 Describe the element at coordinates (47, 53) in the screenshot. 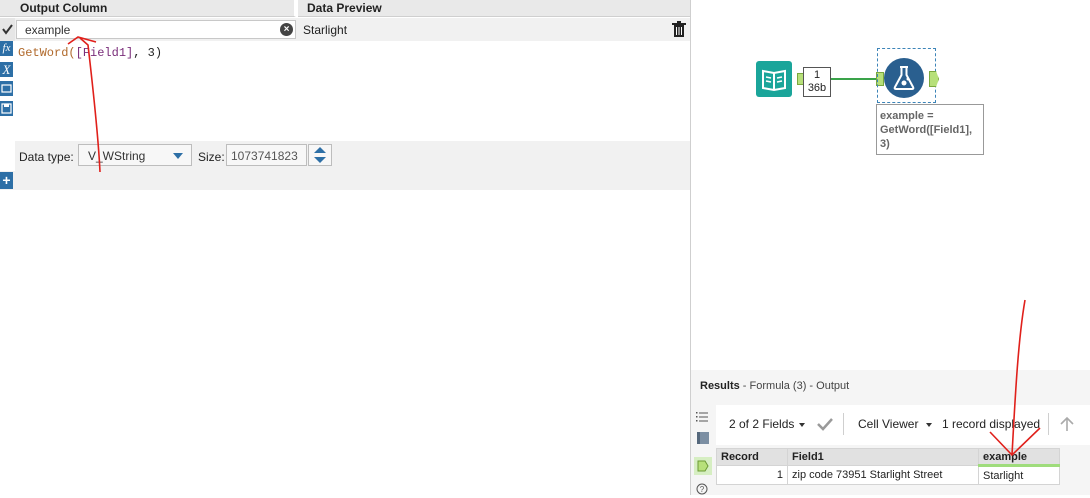

I see `expr-function: GetWord(` at that location.